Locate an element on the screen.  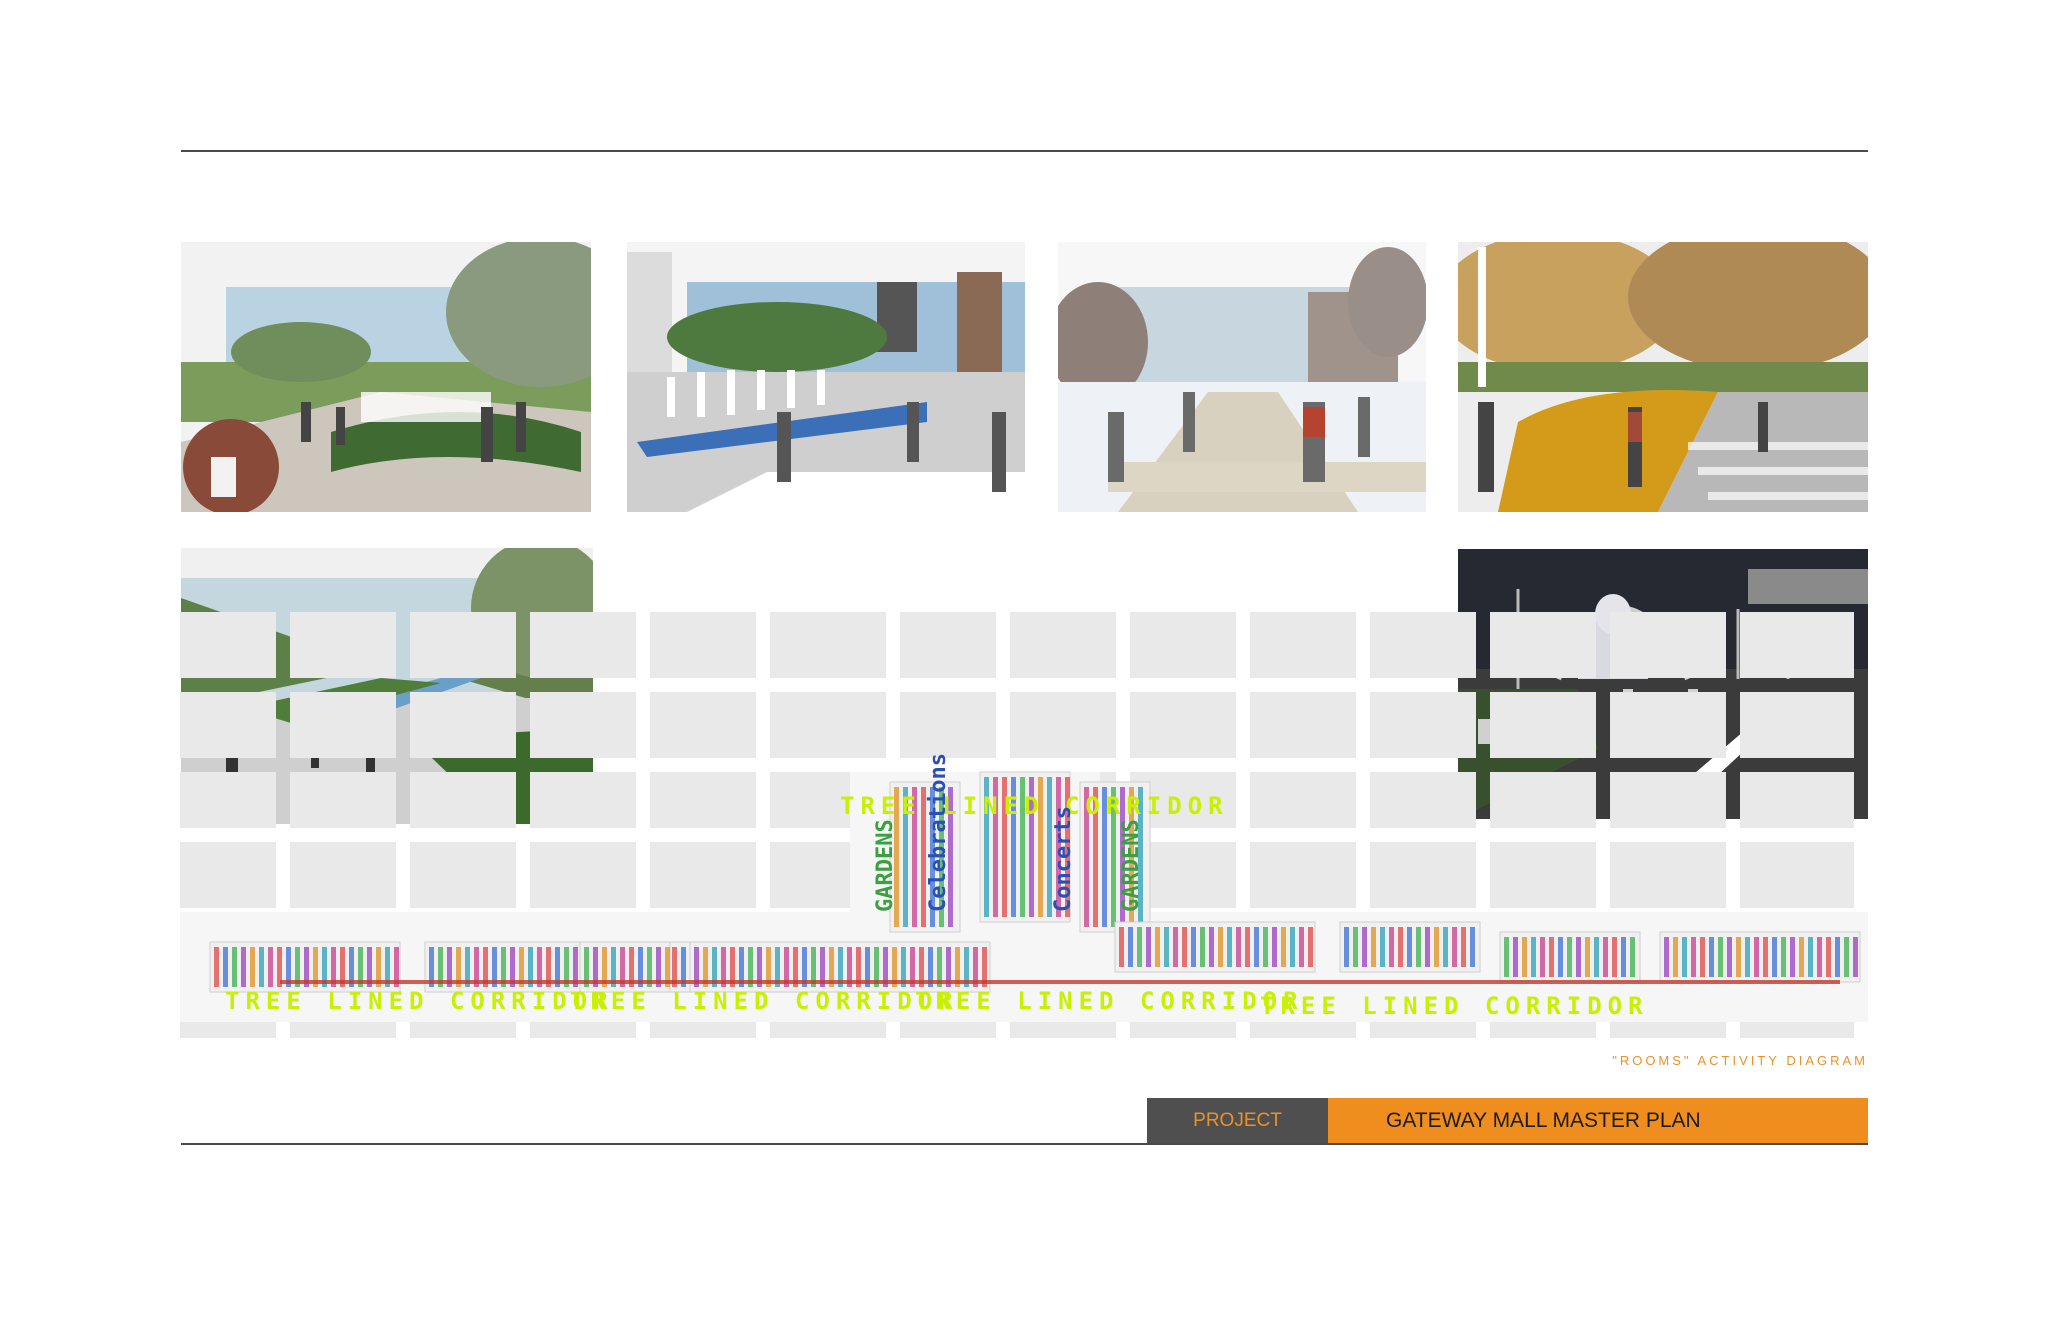
rendering-fountain-park is located at coordinates (386, 377).